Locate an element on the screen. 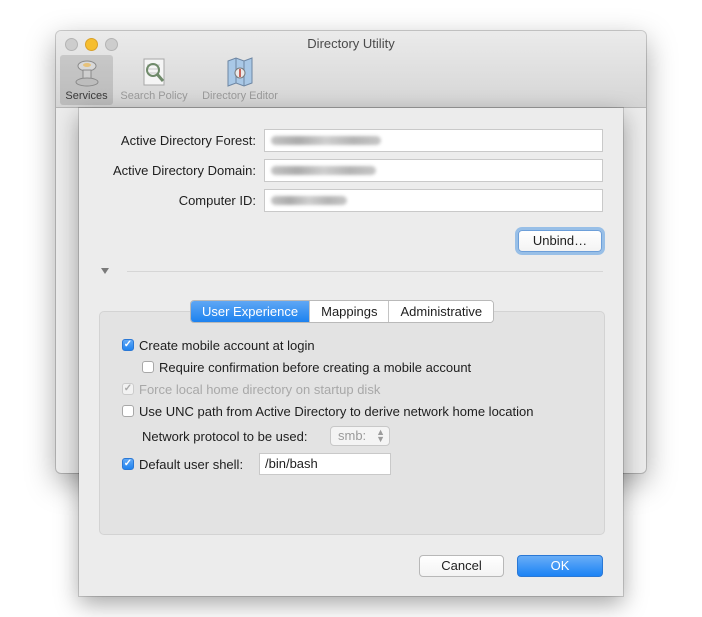  tab-user-experience: User Experience is located at coordinates (251, 311).